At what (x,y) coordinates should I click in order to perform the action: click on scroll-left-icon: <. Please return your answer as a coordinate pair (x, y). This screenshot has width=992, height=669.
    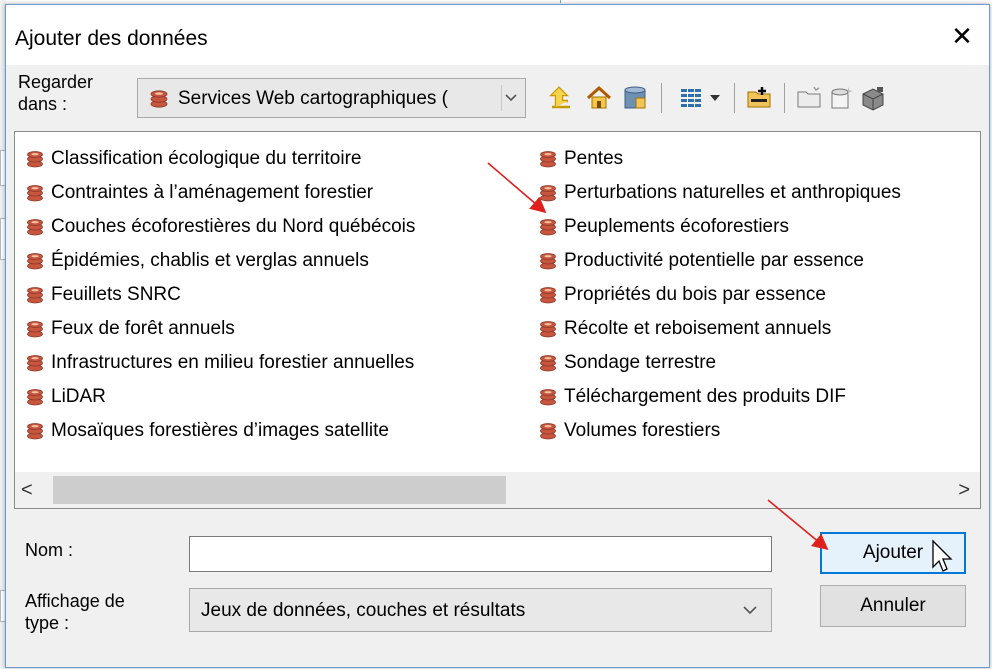
    Looking at the image, I should click on (27, 490).